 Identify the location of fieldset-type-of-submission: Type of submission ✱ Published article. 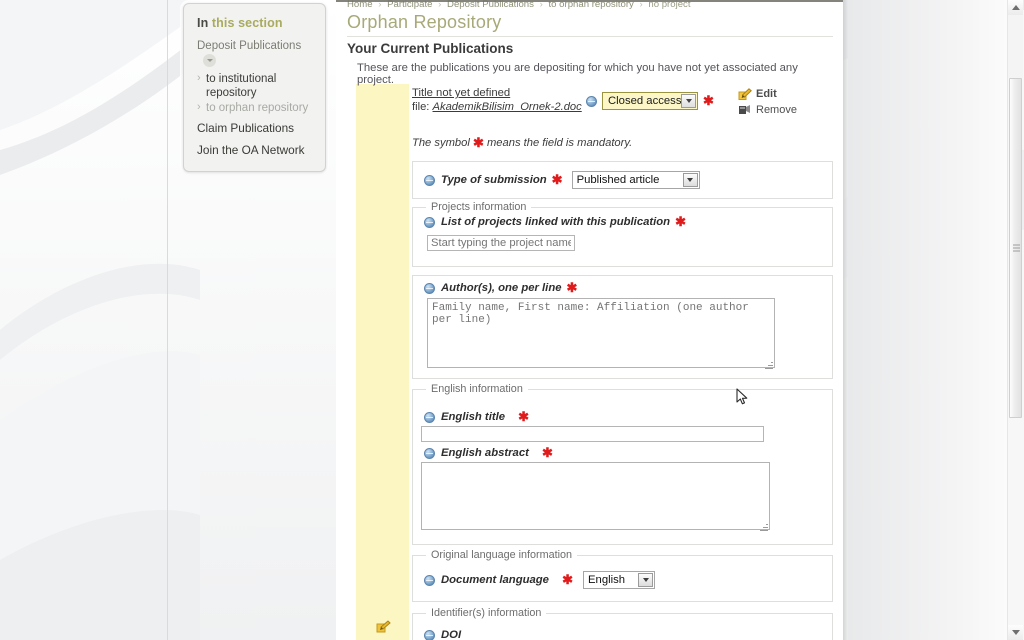
(622, 180).